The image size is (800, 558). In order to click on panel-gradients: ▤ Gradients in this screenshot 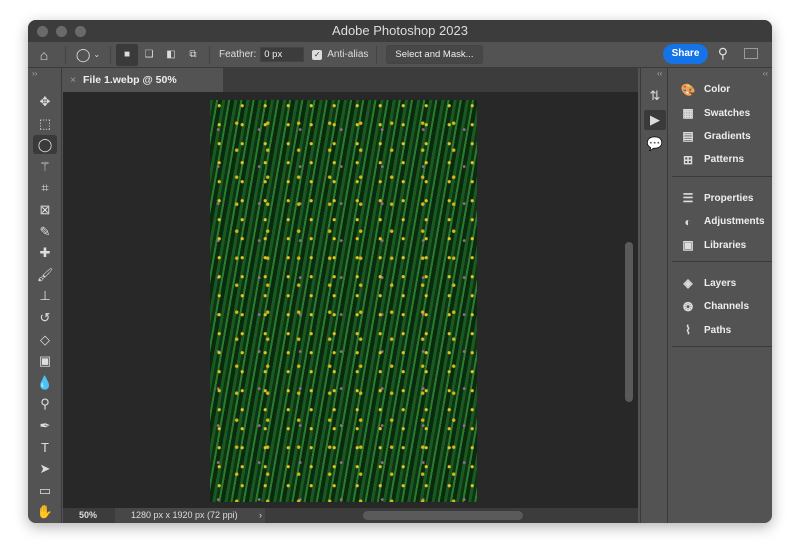, I will do `click(722, 136)`.